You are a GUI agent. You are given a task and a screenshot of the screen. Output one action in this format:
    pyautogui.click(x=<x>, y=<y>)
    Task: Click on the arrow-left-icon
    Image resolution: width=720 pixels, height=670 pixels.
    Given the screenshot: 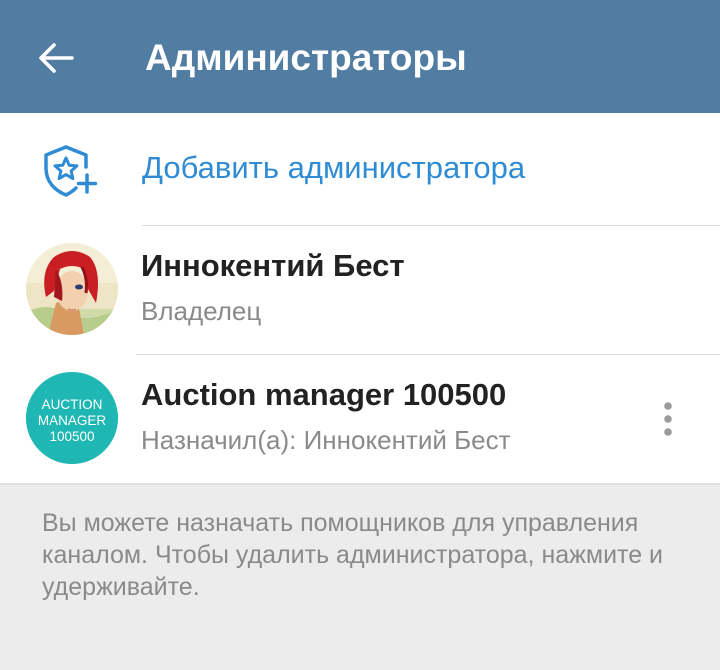 What is the action you would take?
    pyautogui.click(x=56, y=58)
    